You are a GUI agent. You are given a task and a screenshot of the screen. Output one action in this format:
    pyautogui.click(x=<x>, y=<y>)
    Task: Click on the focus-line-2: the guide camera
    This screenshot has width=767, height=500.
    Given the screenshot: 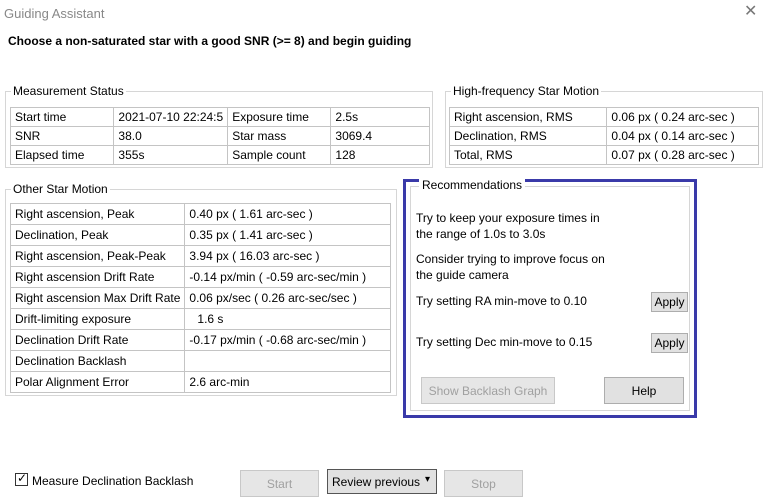 What is the action you would take?
    pyautogui.click(x=462, y=275)
    